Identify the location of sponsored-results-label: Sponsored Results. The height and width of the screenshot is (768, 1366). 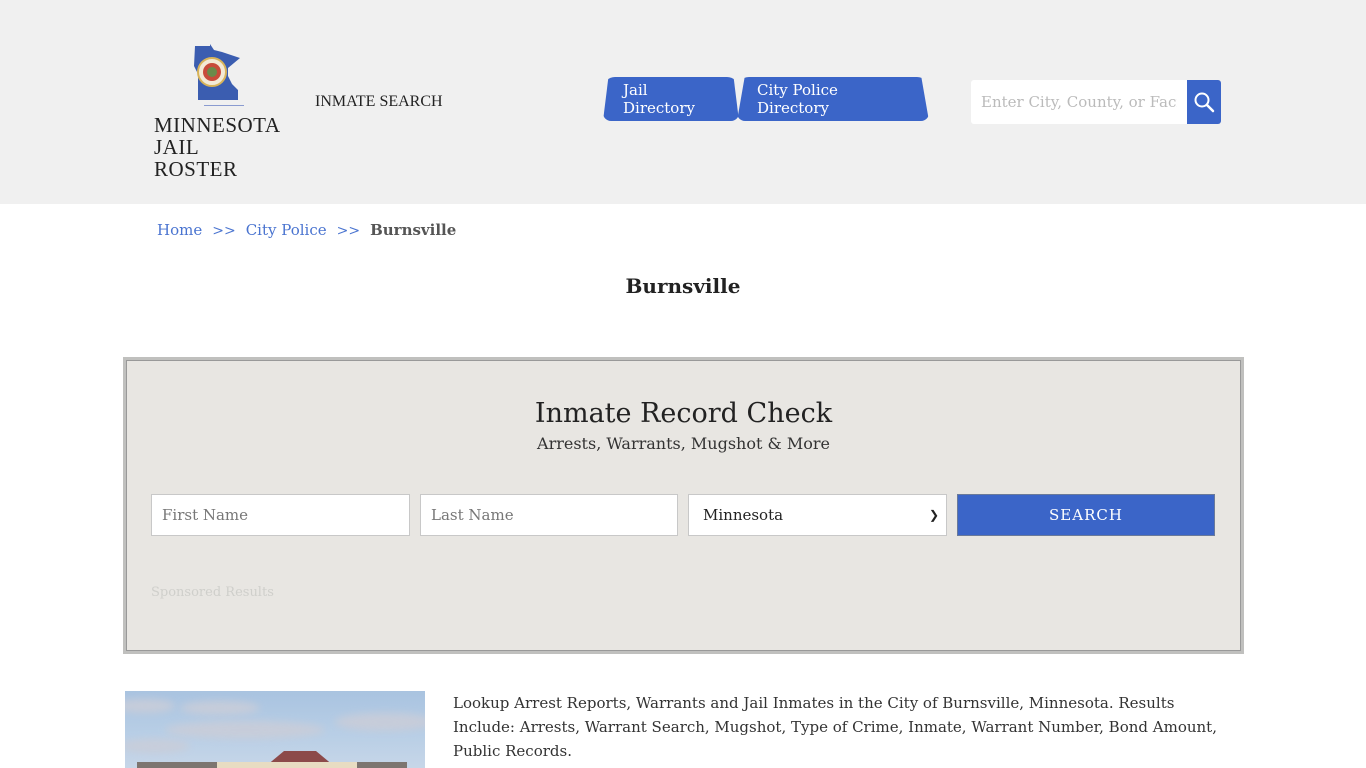
(212, 592).